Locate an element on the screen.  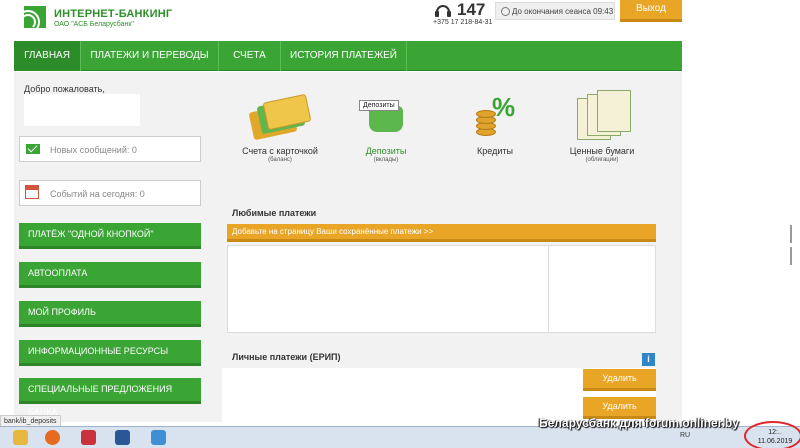
word-icon is located at coordinates (122, 437).